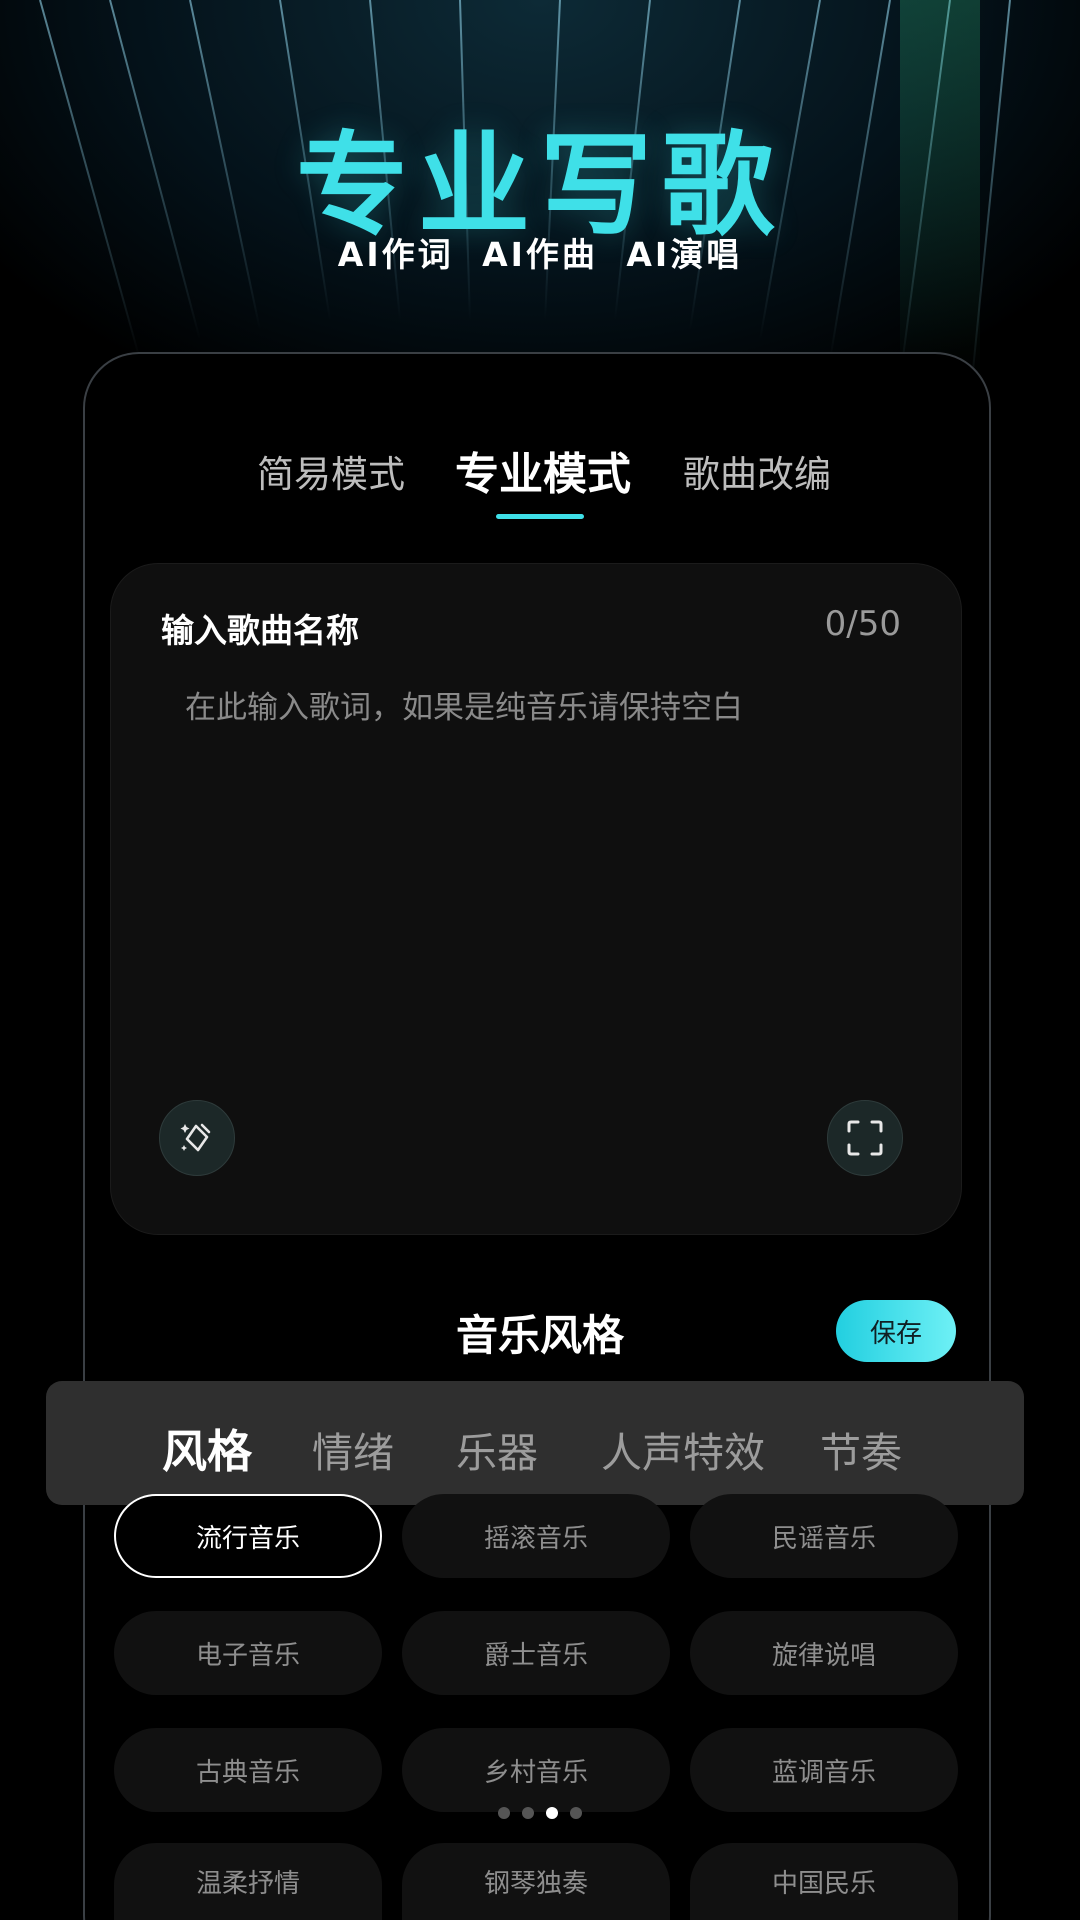 The image size is (1080, 1920). I want to click on lyrics-textarea: 在此输入歌词，如果是纯音乐请保持空白, so click(464, 704).